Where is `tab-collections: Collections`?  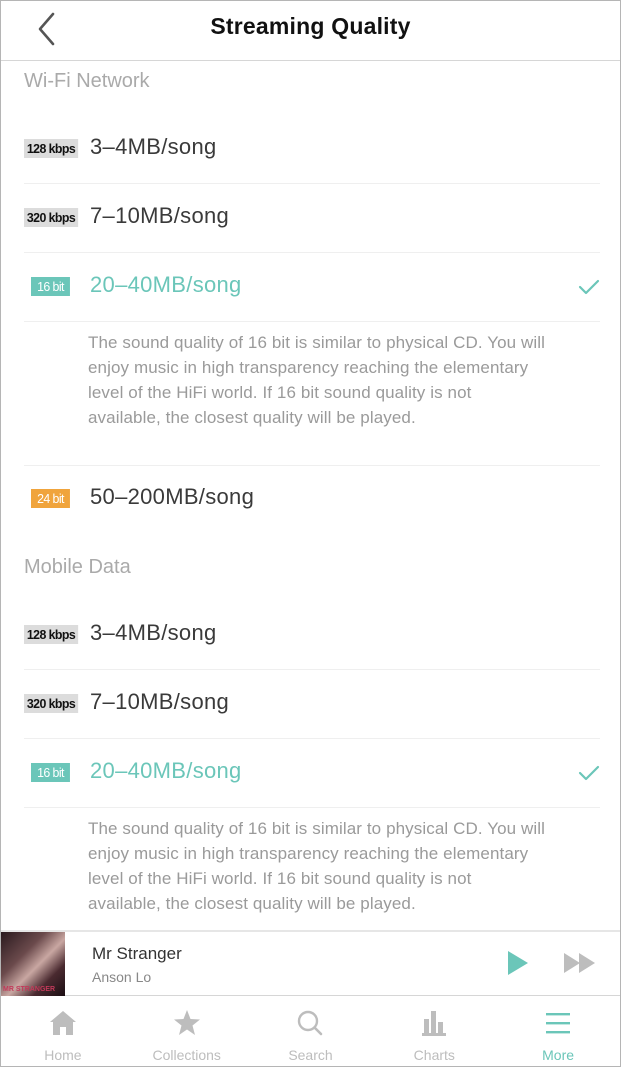
tab-collections: Collections is located at coordinates (187, 1031).